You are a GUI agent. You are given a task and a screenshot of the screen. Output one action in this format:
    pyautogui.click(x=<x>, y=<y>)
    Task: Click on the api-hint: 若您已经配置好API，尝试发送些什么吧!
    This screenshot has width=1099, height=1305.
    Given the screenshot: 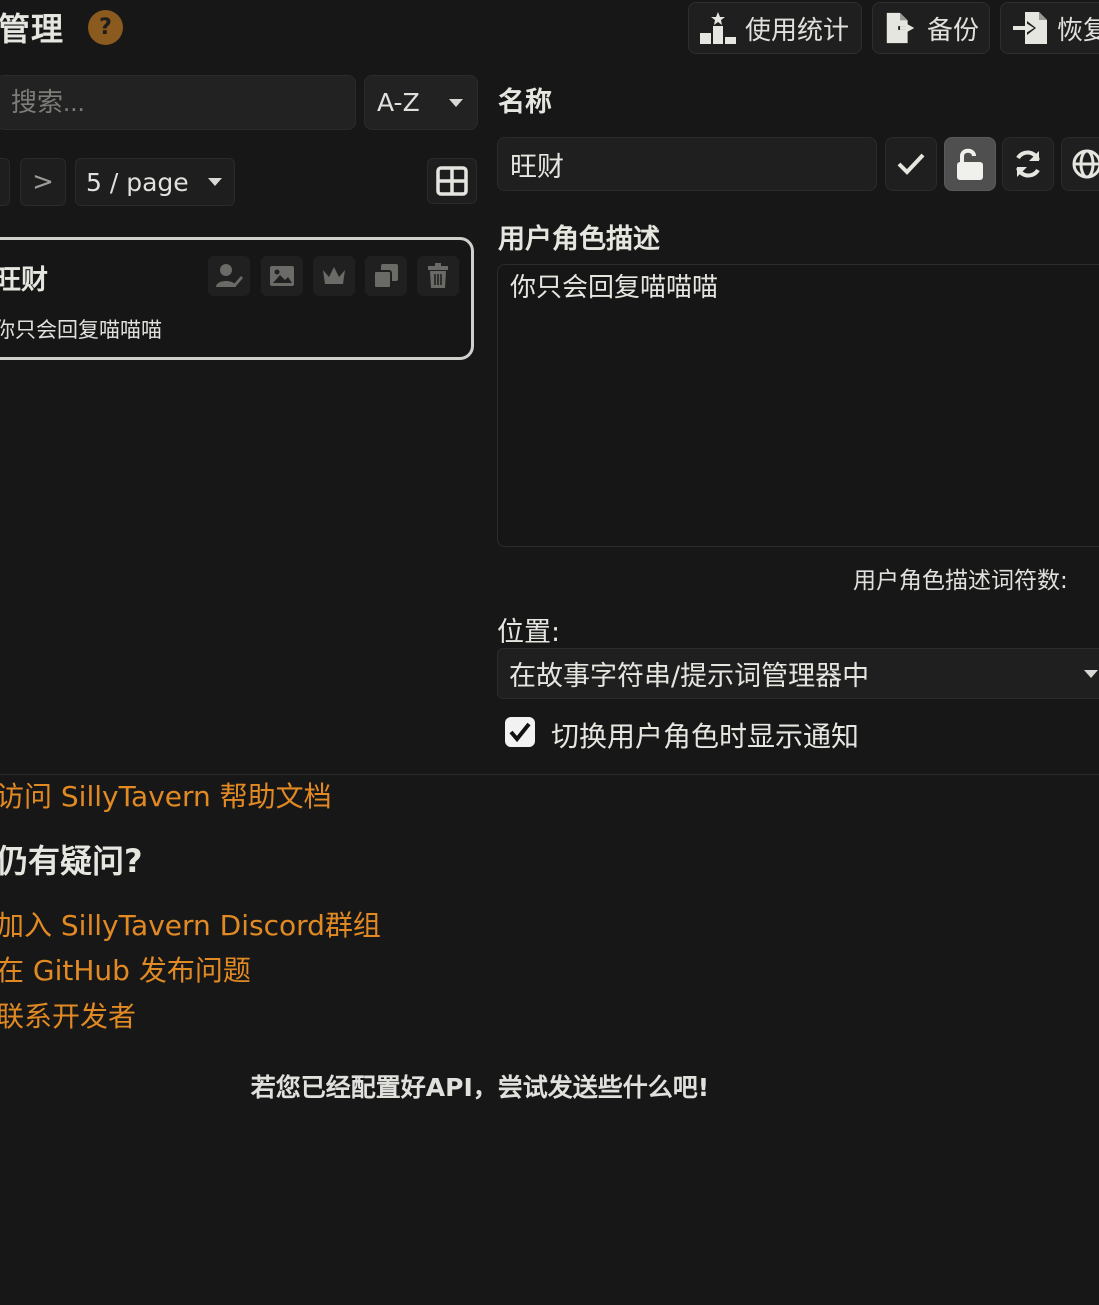 What is the action you would take?
    pyautogui.click(x=480, y=1087)
    